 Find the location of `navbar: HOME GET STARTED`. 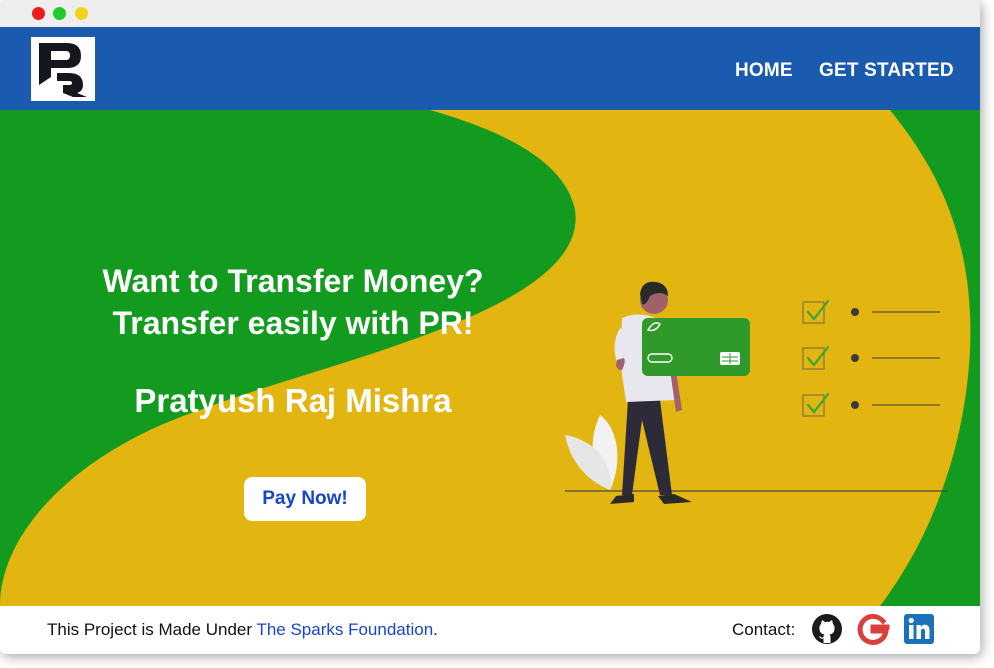

navbar: HOME GET STARTED is located at coordinates (490, 68).